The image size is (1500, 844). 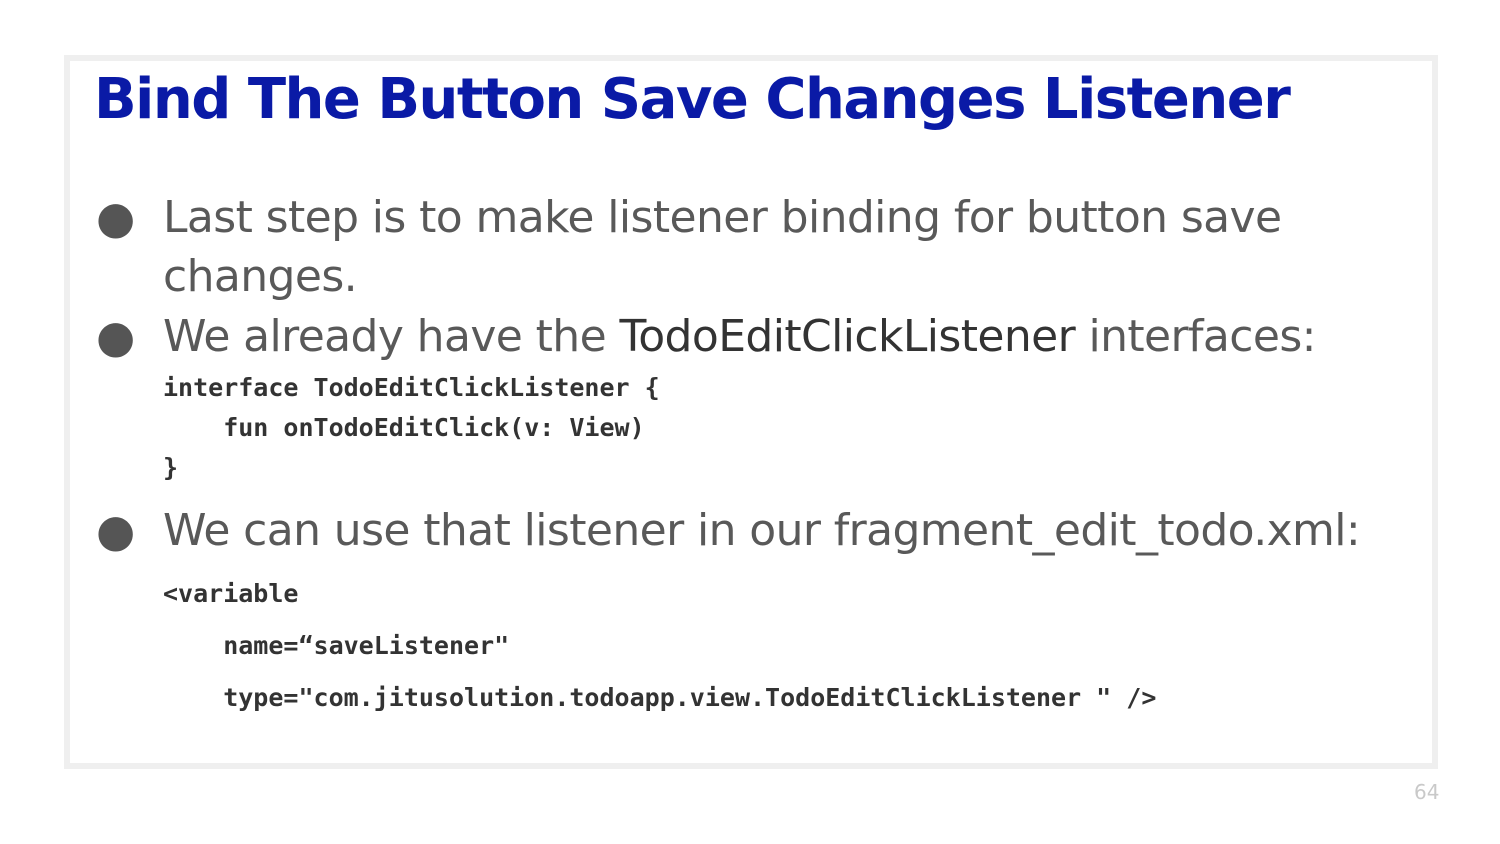 I want to click on code-variable-line-2: name=“saveListener", so click(x=336, y=645).